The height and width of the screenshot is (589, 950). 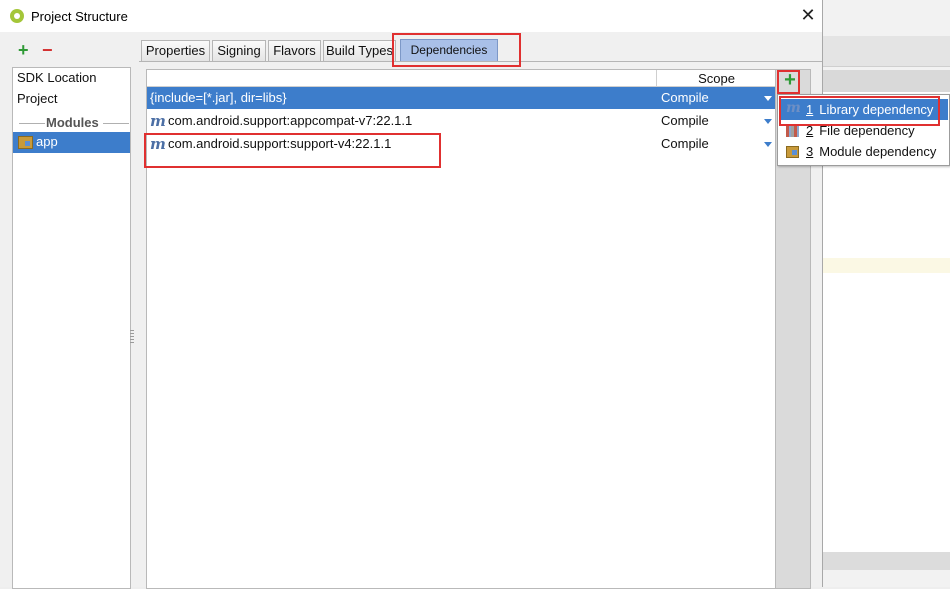 What do you see at coordinates (359, 51) in the screenshot?
I see `tab-build-types: Build Types` at bounding box center [359, 51].